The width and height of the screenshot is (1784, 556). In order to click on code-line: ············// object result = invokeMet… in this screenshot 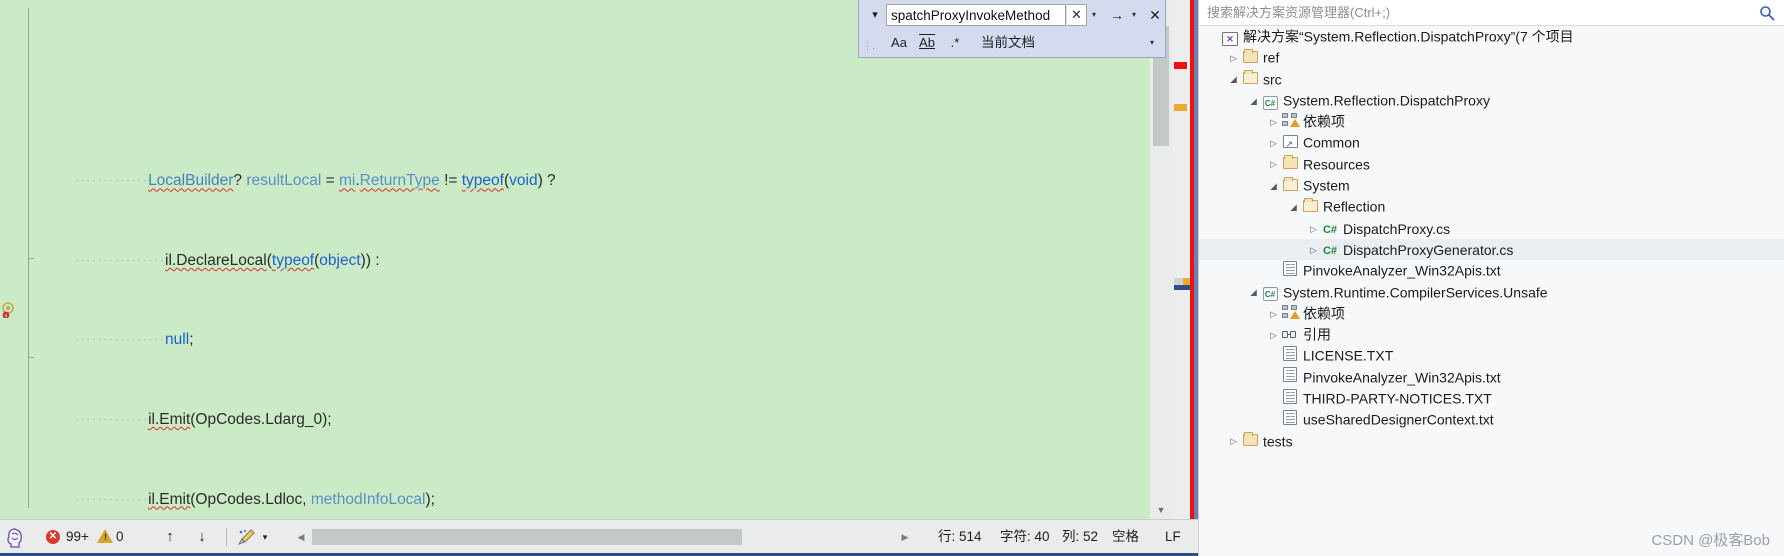, I will do `click(584, 86)`.